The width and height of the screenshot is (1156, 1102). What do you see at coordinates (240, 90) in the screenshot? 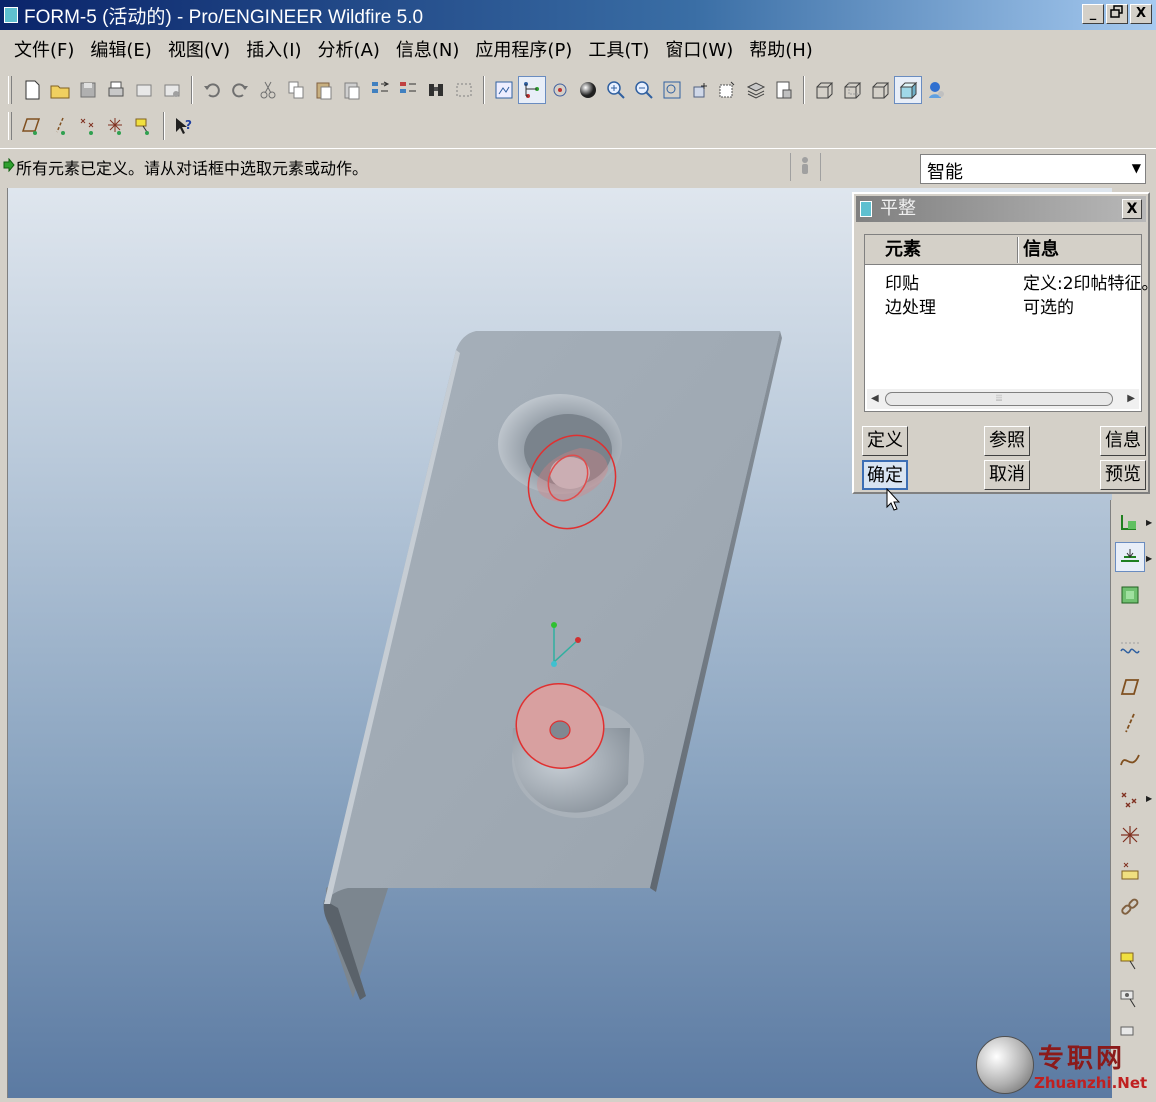
I see `redo-button` at bounding box center [240, 90].